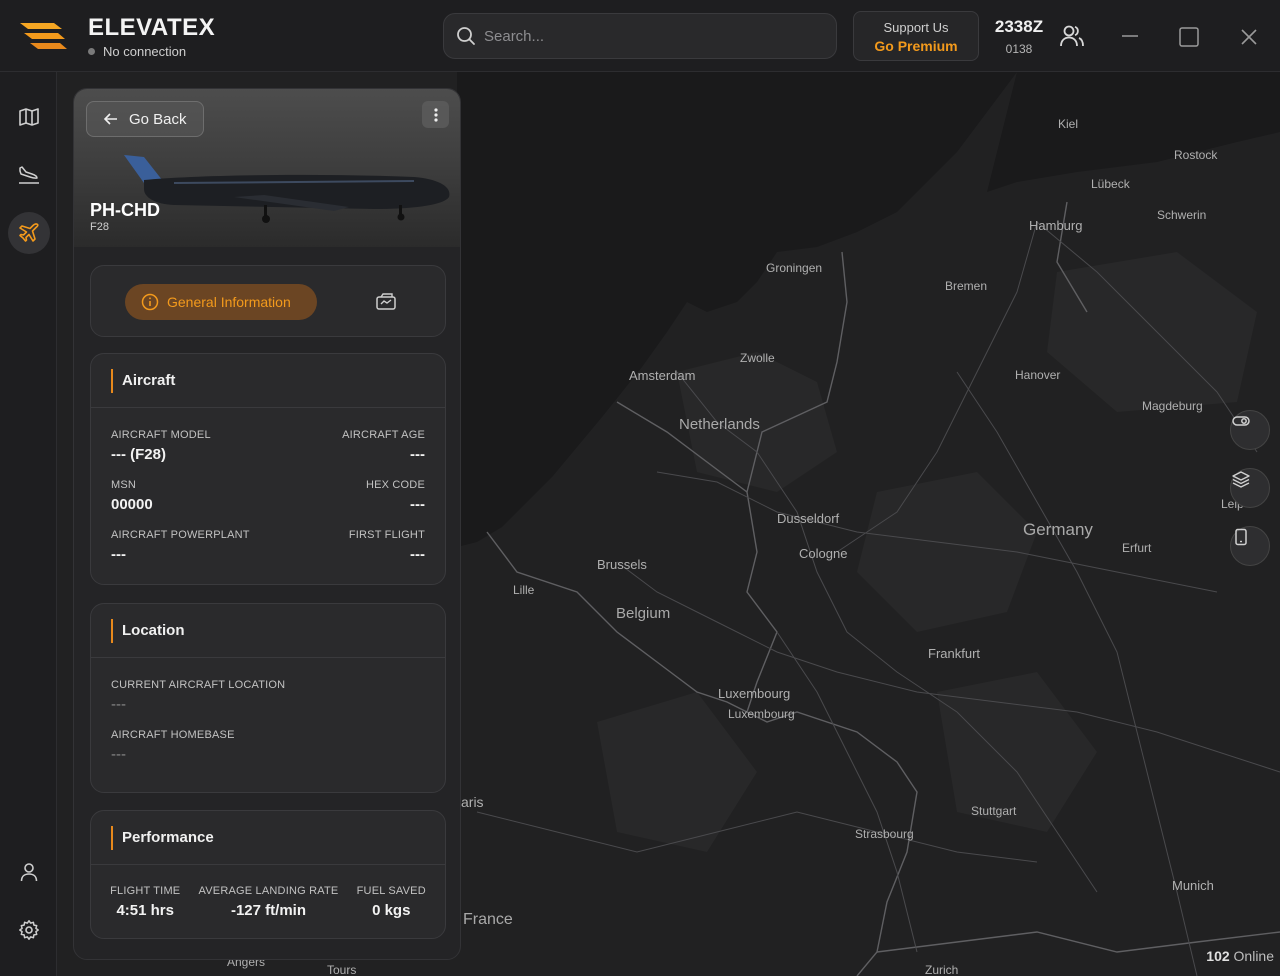 This screenshot has height=976, width=1280. Describe the element at coordinates (99, 227) in the screenshot. I see `aircraft-type: F28` at that location.